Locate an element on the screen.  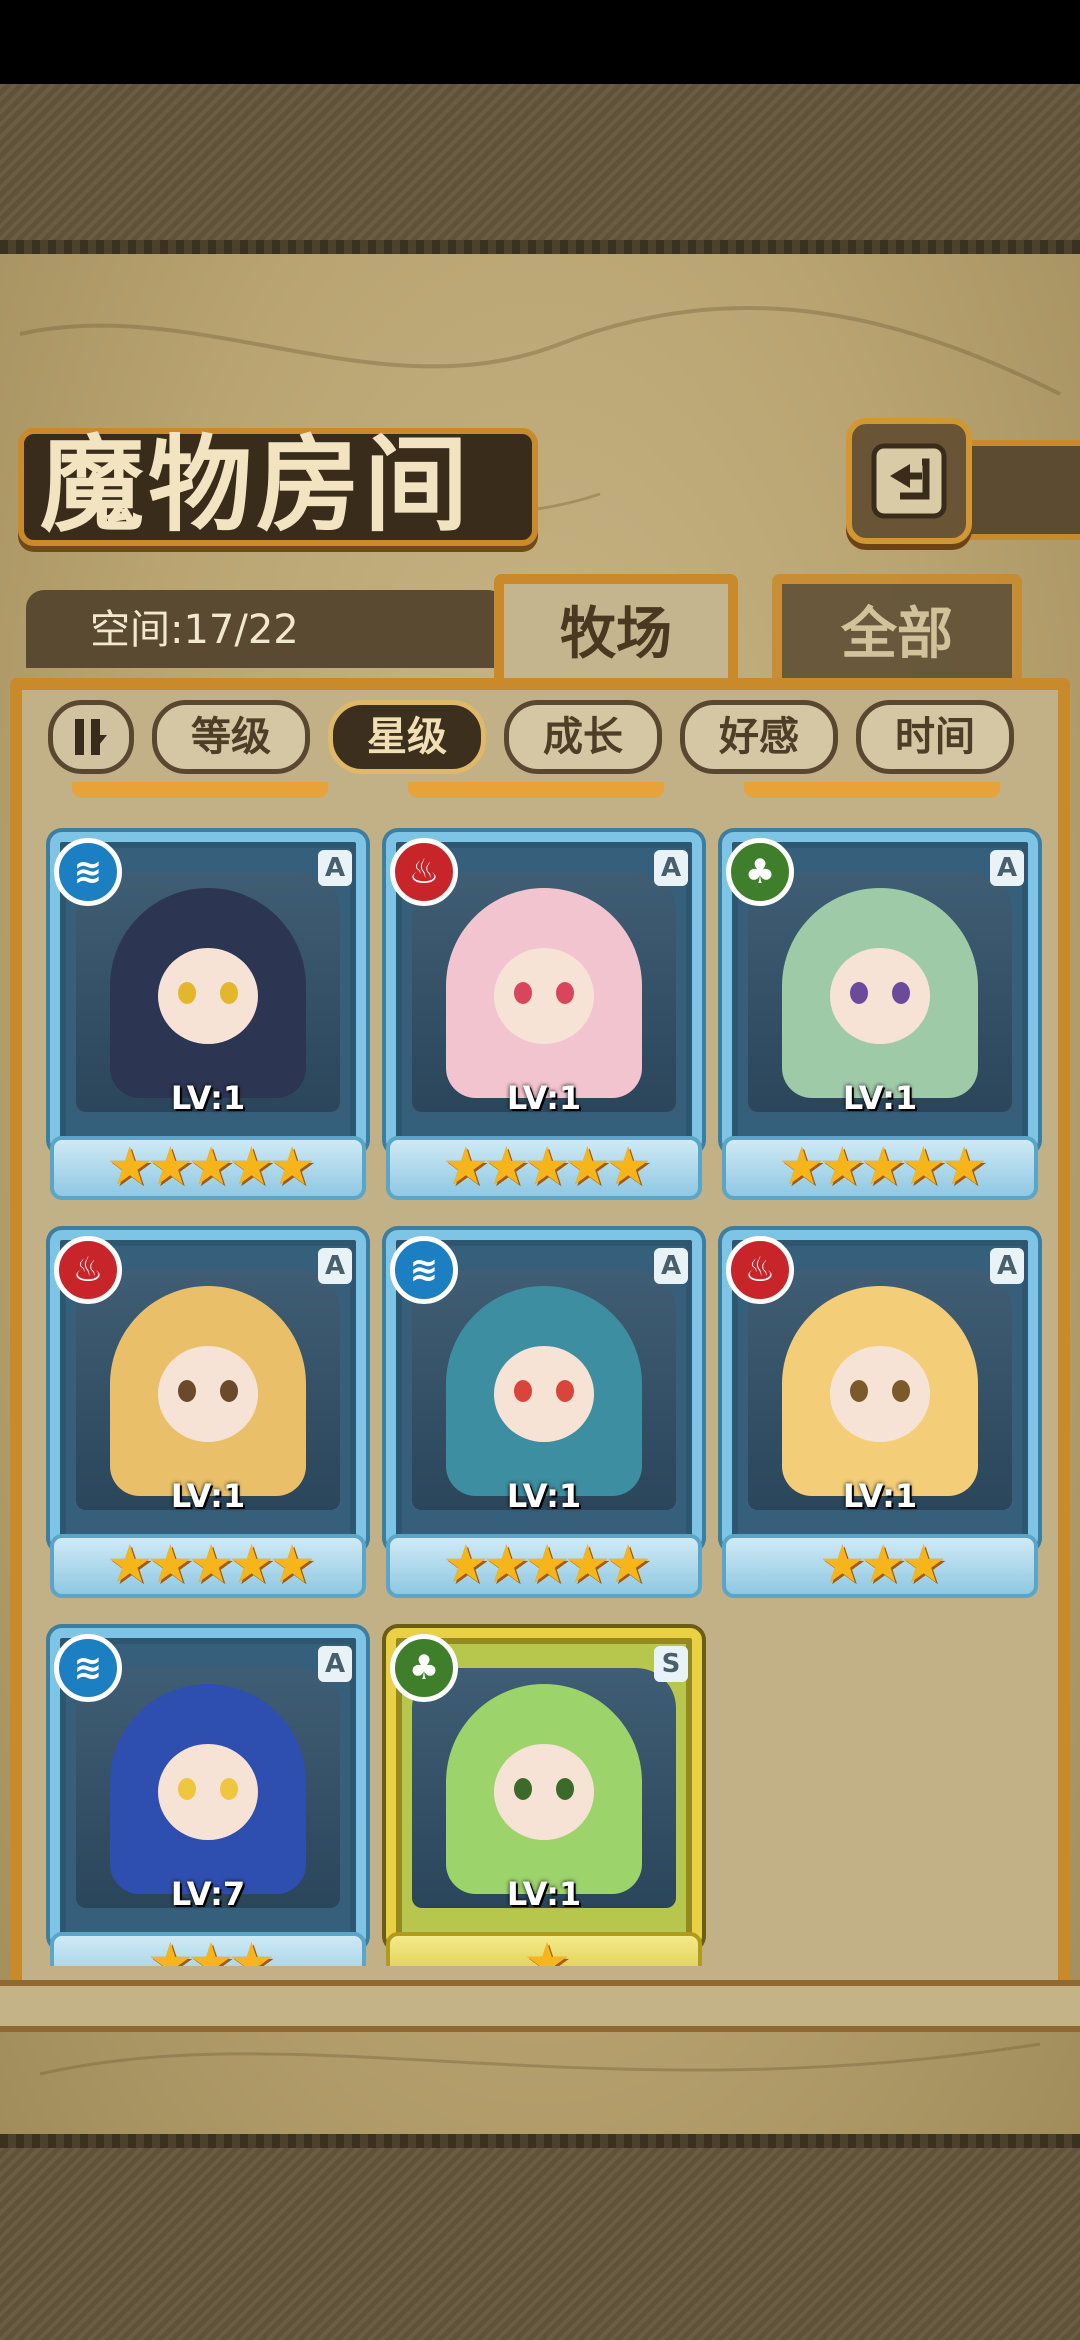
back-bar is located at coordinates (1020, 490).